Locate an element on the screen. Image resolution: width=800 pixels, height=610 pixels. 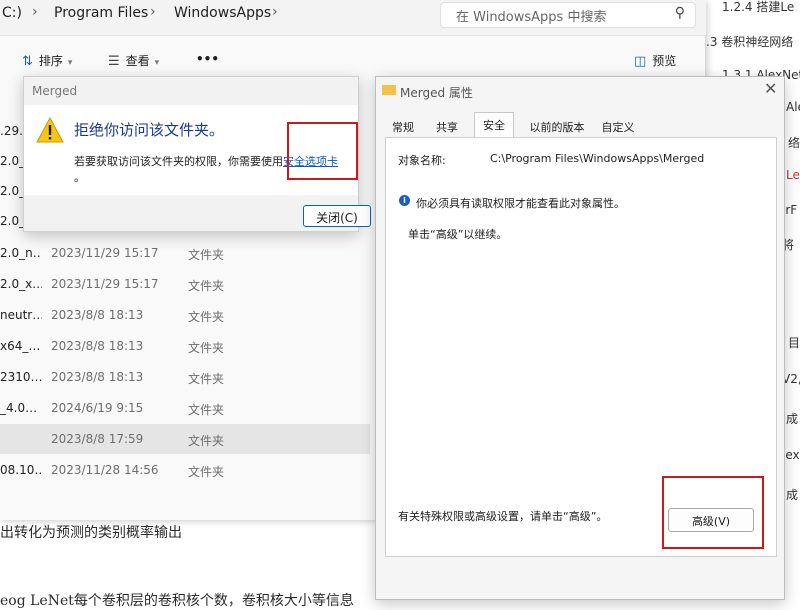
dialog-title: Merged is located at coordinates (55, 91).